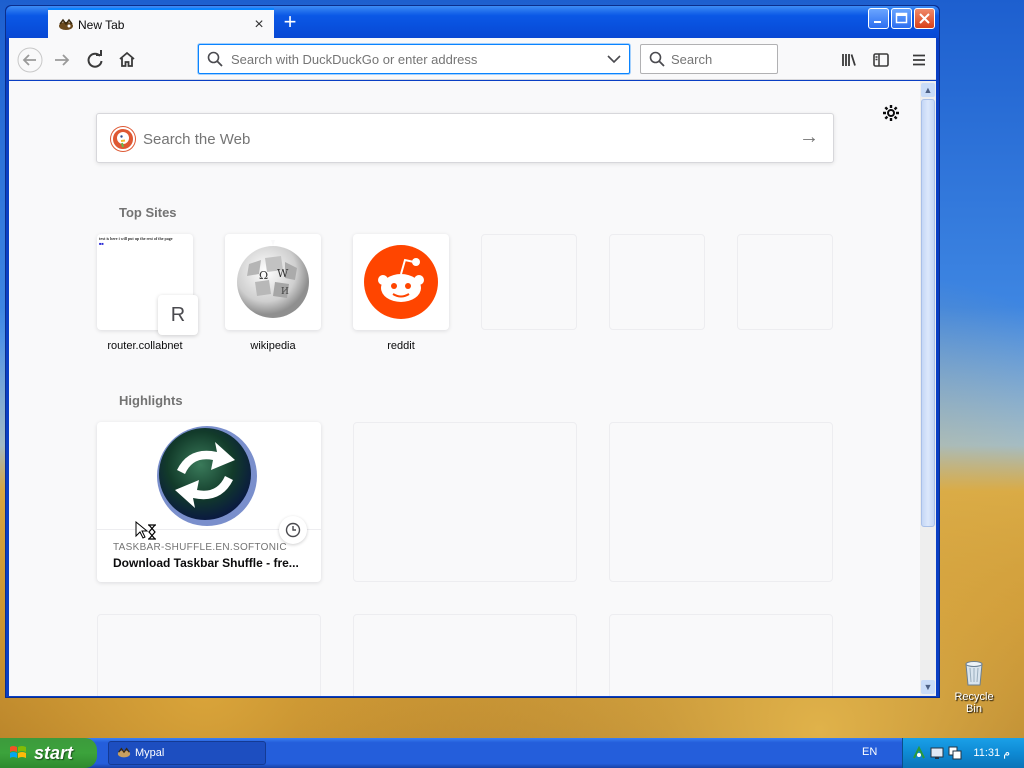  Describe the element at coordinates (145, 530) in the screenshot. I see `busy-cursor-icon` at that location.